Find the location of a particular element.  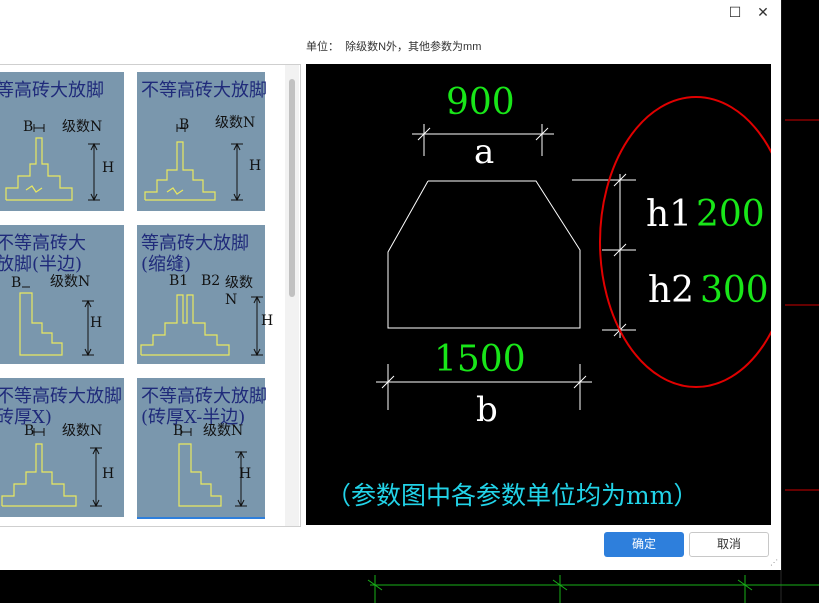

cancel-button: 取消 is located at coordinates (729, 544).